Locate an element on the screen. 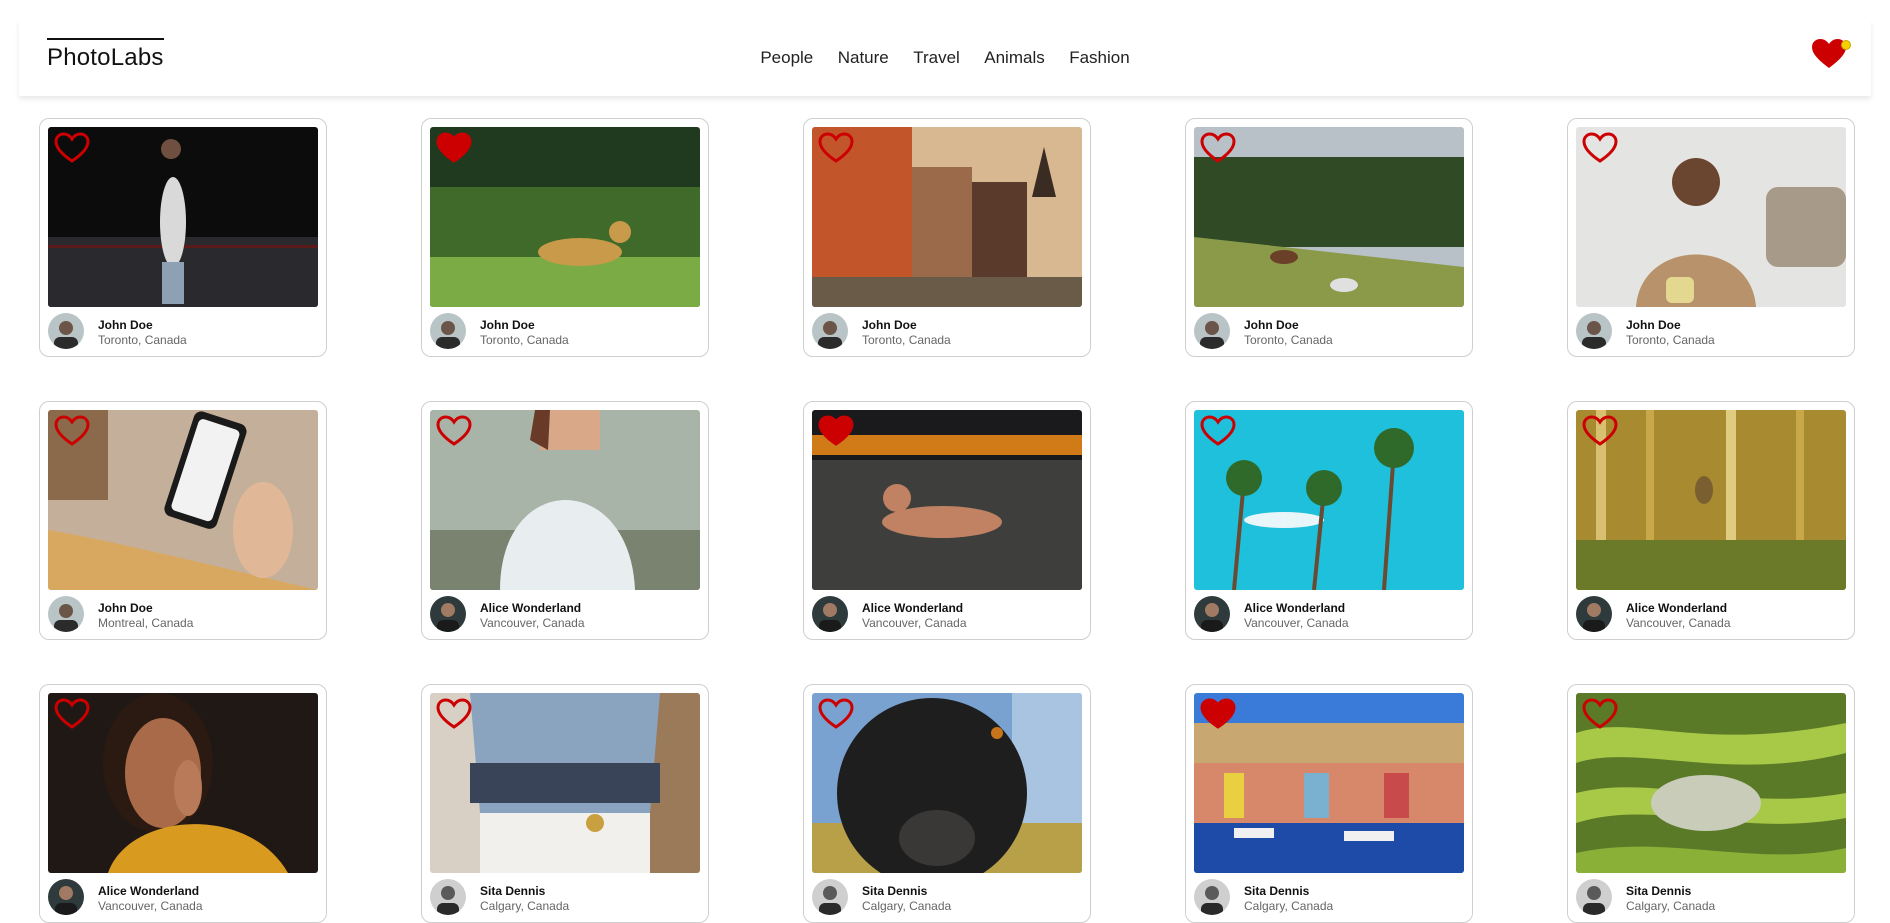 Image resolution: width=1890 pixels, height=923 pixels. favourites-badge is located at coordinates (1831, 54).